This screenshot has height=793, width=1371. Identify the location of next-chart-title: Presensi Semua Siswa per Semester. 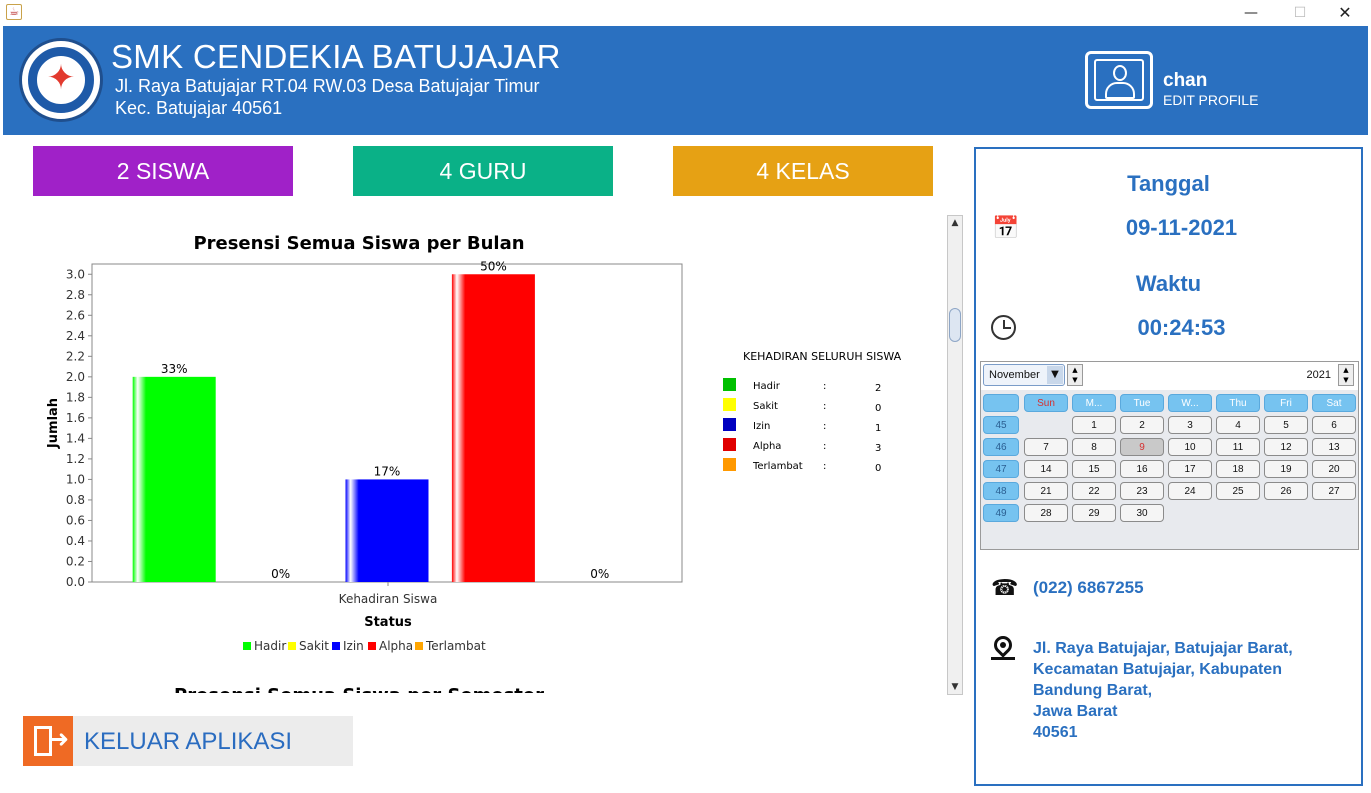
(359, 689).